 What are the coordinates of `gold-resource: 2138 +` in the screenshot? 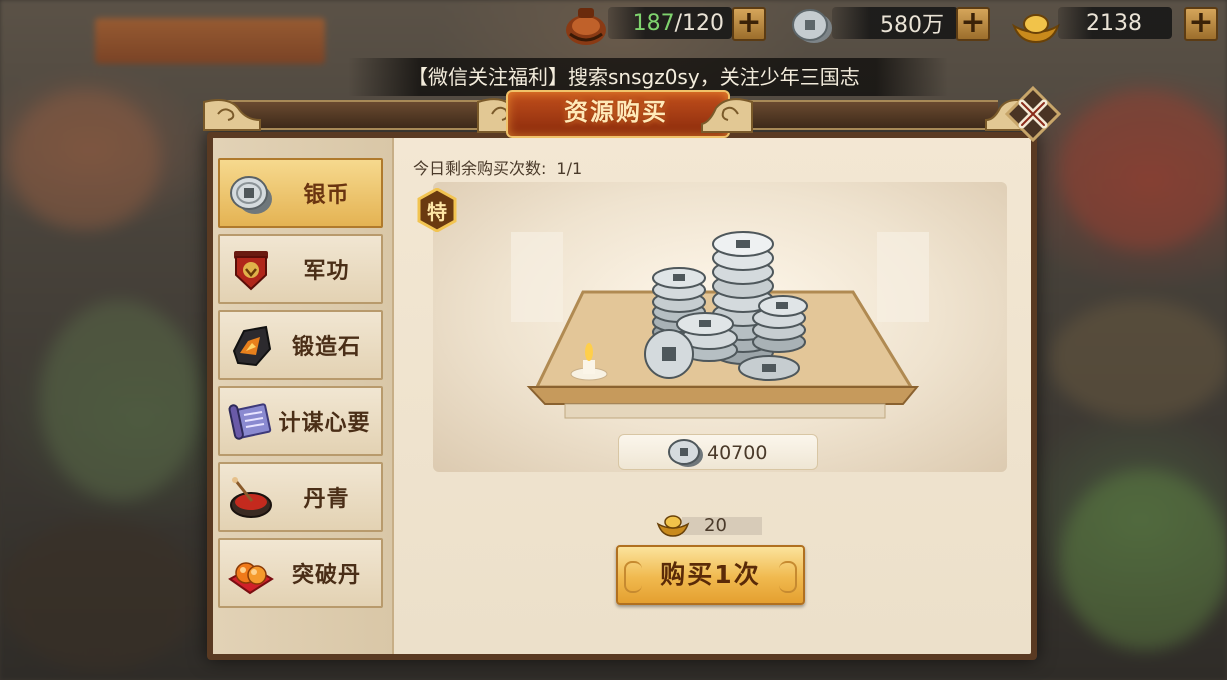 It's located at (1116, 24).